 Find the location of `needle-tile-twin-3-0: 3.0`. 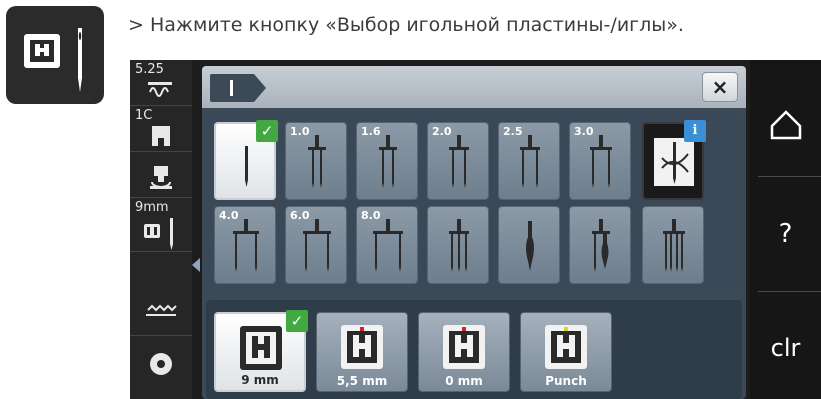

needle-tile-twin-3-0: 3.0 is located at coordinates (600, 161).